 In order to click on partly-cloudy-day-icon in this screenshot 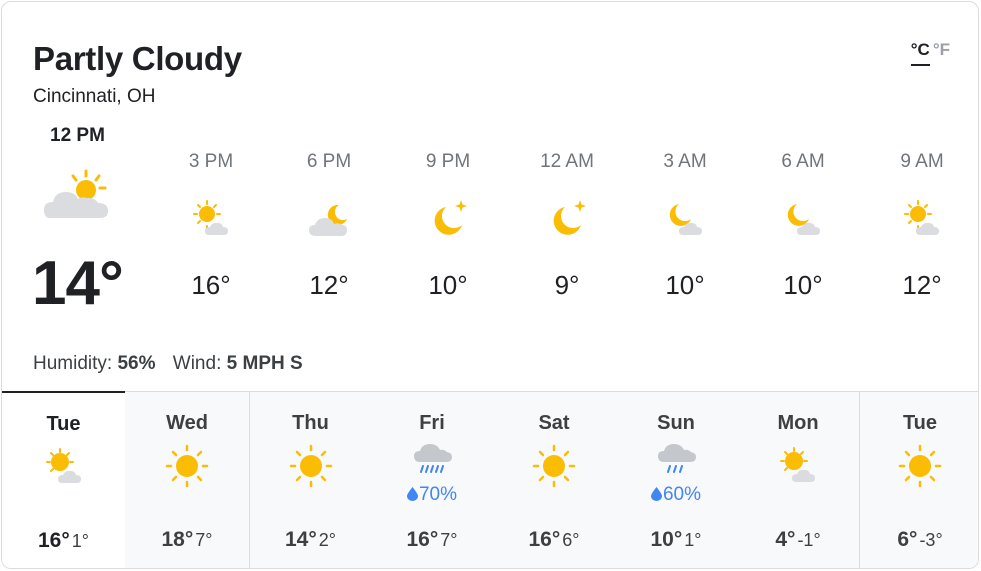, I will do `click(77, 197)`.